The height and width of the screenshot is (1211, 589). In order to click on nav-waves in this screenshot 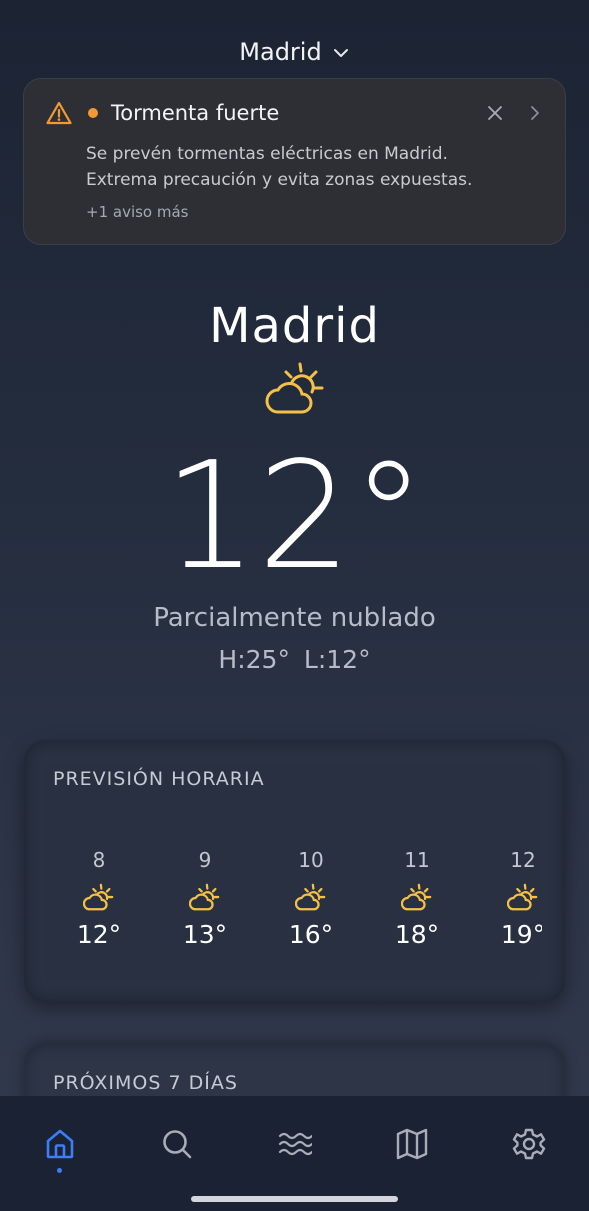, I will do `click(295, 1144)`.